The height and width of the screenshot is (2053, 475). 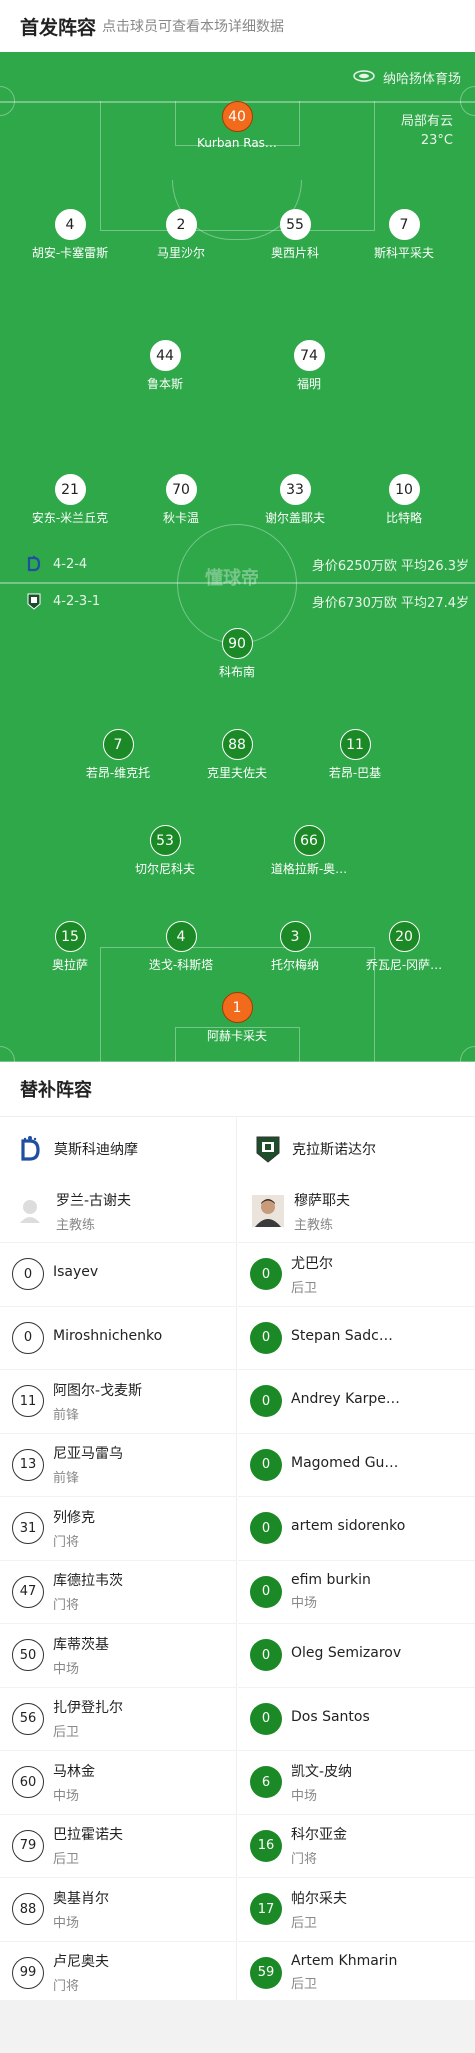 I want to click on home-player: 2 马里沙尔, so click(x=181, y=235).